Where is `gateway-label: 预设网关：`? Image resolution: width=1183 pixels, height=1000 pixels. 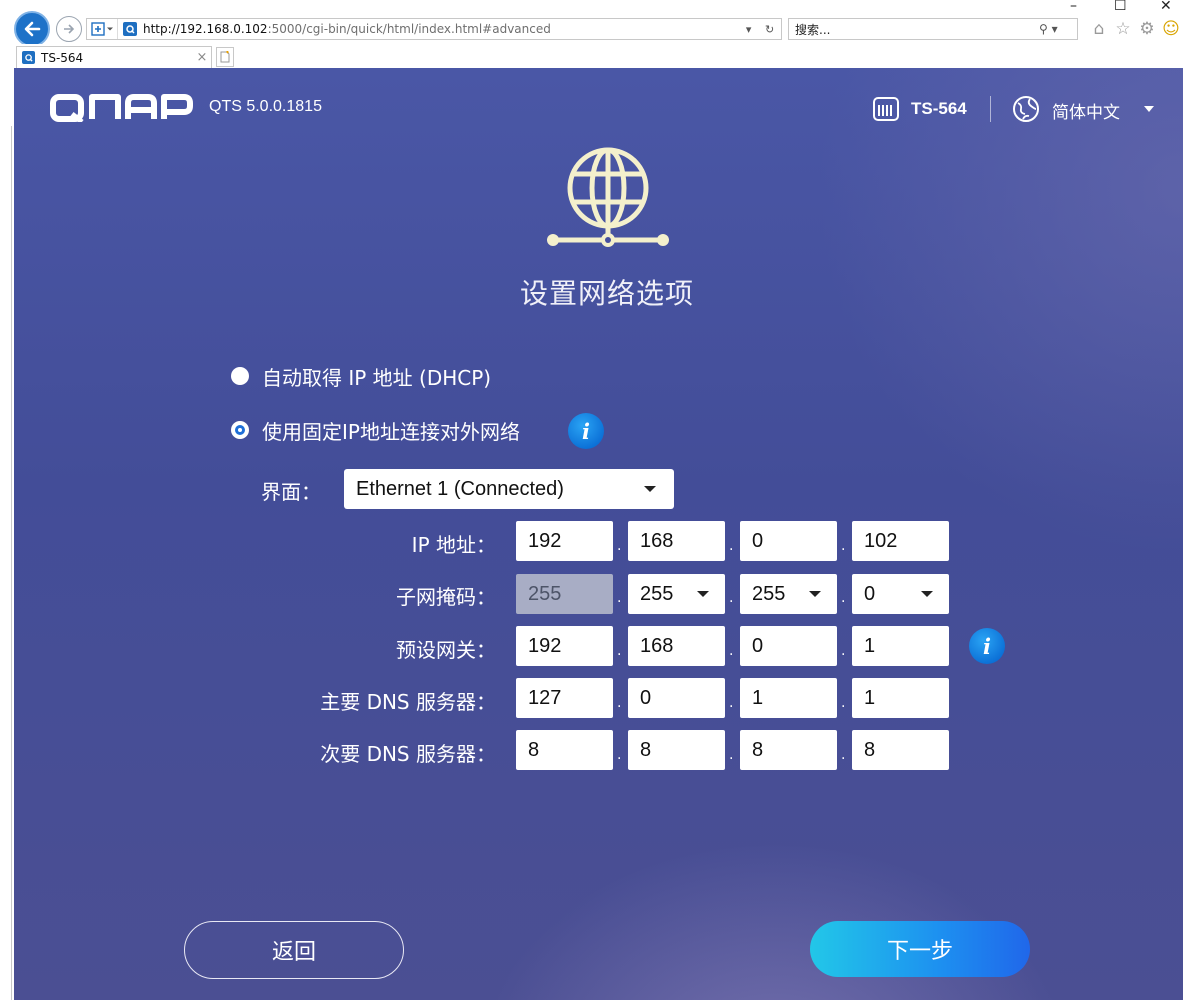
gateway-label: 预设网关： is located at coordinates (446, 650).